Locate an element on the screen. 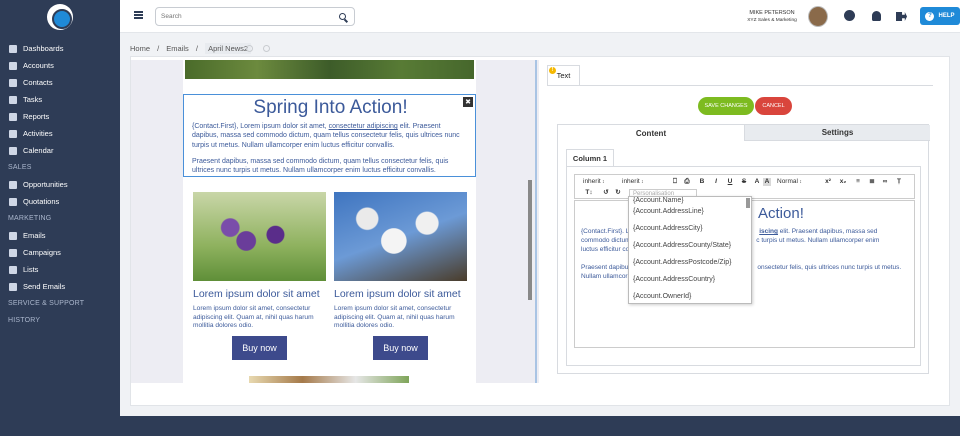 Image resolution: width=960 pixels, height=436 pixels. sidebar-item-reports: Reports is located at coordinates (60, 116).